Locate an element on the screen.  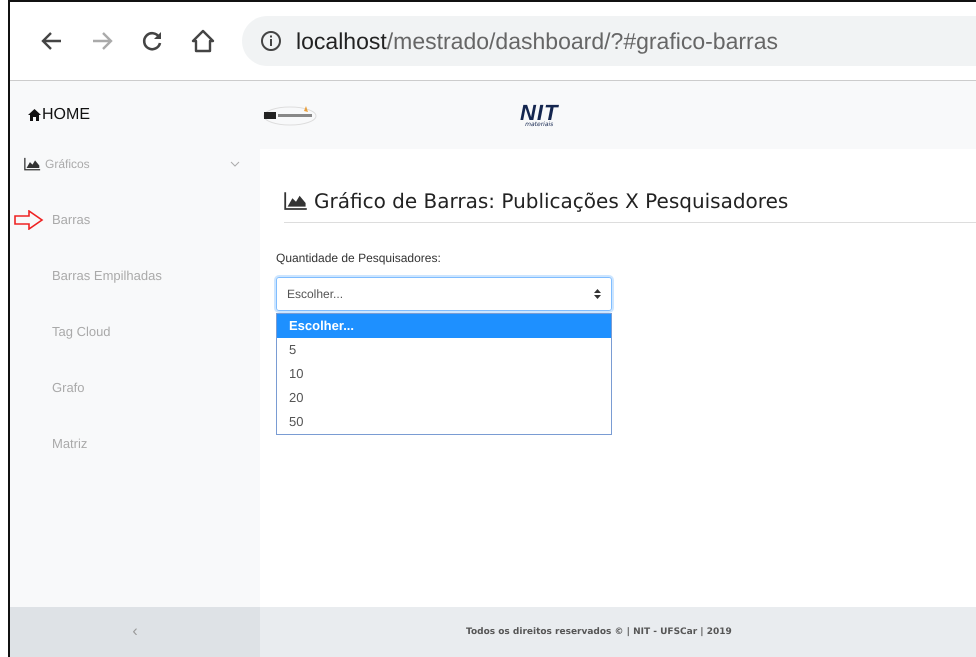
title-text: Gráfico de Barras: Publicações X Pesquisadores is located at coordinates (551, 201).